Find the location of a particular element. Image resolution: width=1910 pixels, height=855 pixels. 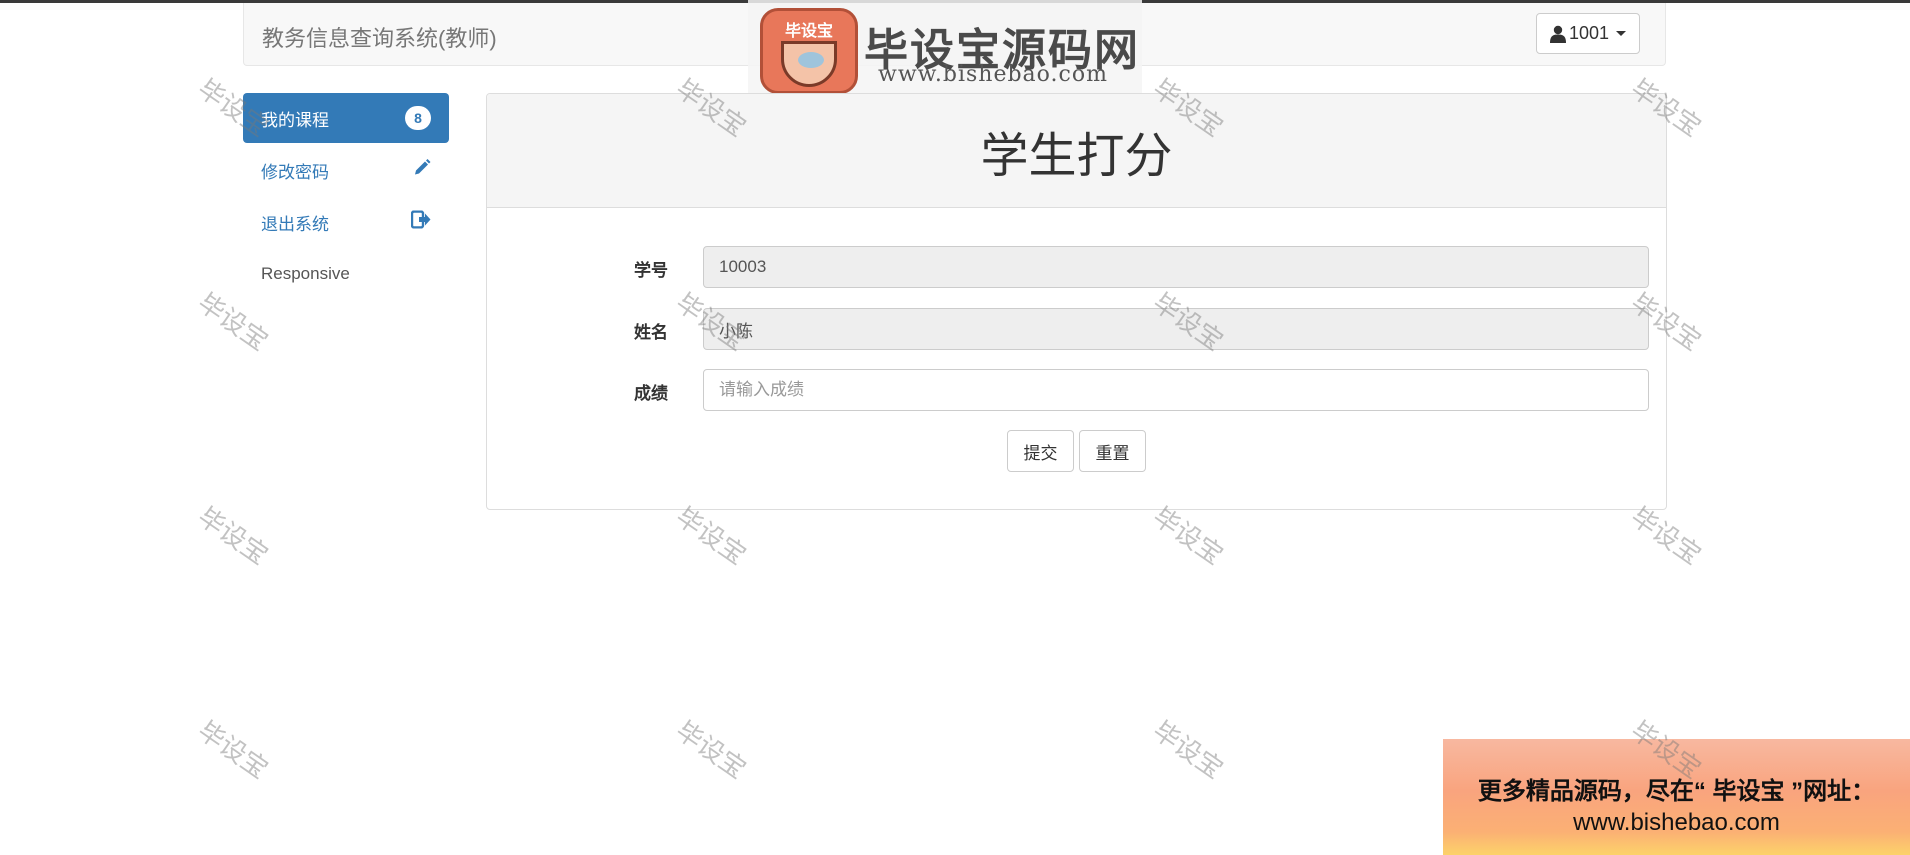

logout-icon is located at coordinates (420, 222).